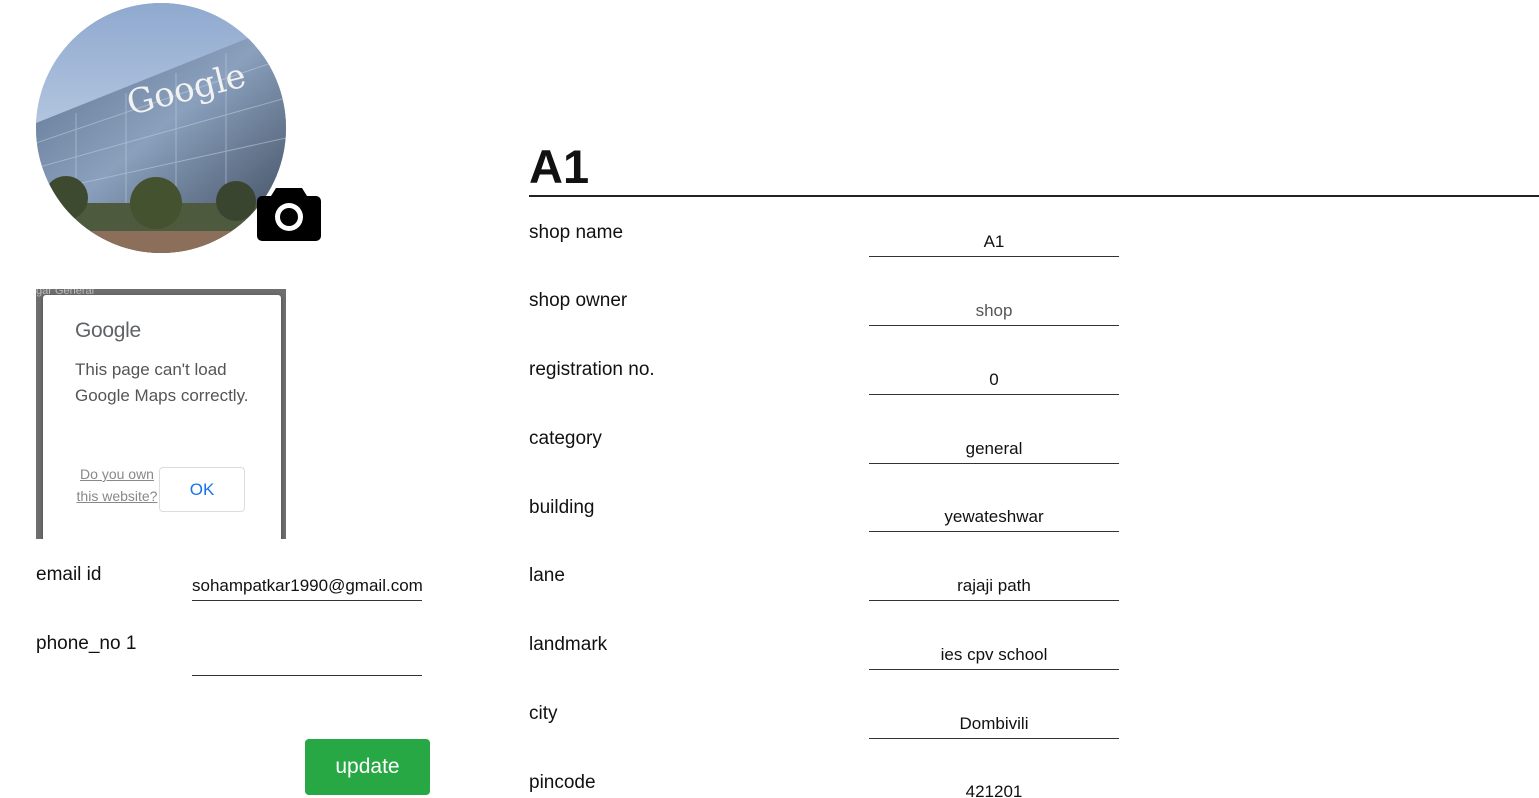  What do you see at coordinates (108, 330) in the screenshot?
I see `google-logo: Google` at bounding box center [108, 330].